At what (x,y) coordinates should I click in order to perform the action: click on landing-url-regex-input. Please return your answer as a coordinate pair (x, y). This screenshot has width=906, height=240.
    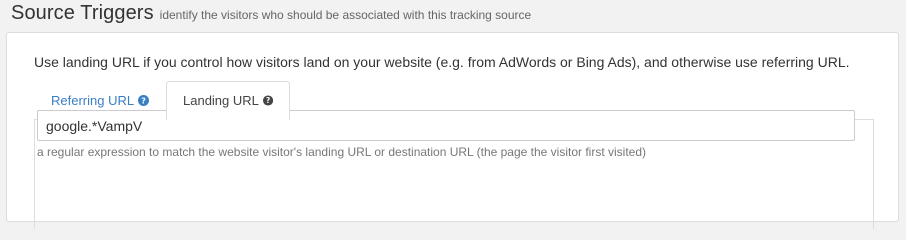
    Looking at the image, I should click on (446, 125).